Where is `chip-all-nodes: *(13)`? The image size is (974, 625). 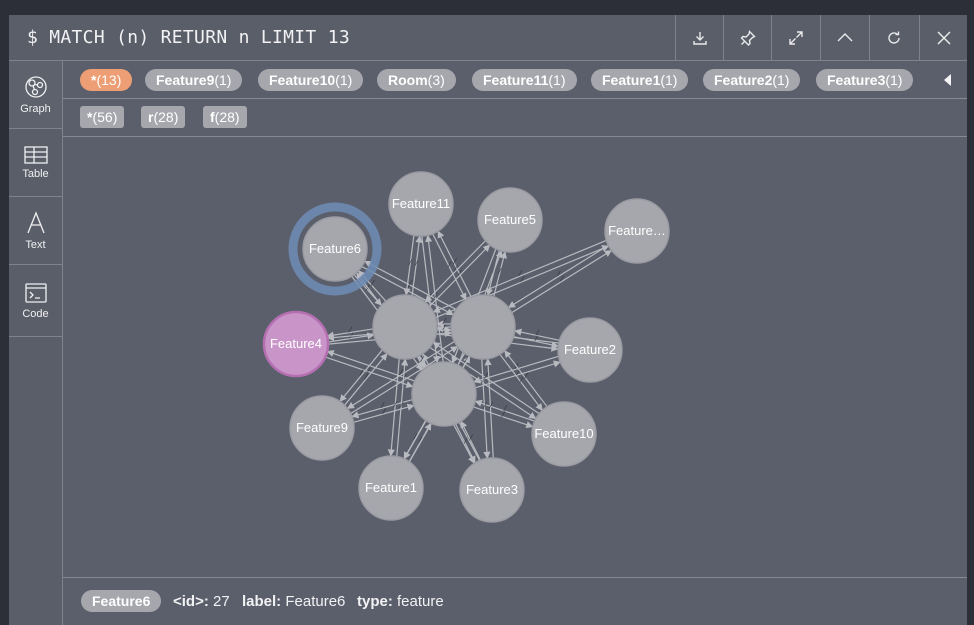 chip-all-nodes: *(13) is located at coordinates (106, 80).